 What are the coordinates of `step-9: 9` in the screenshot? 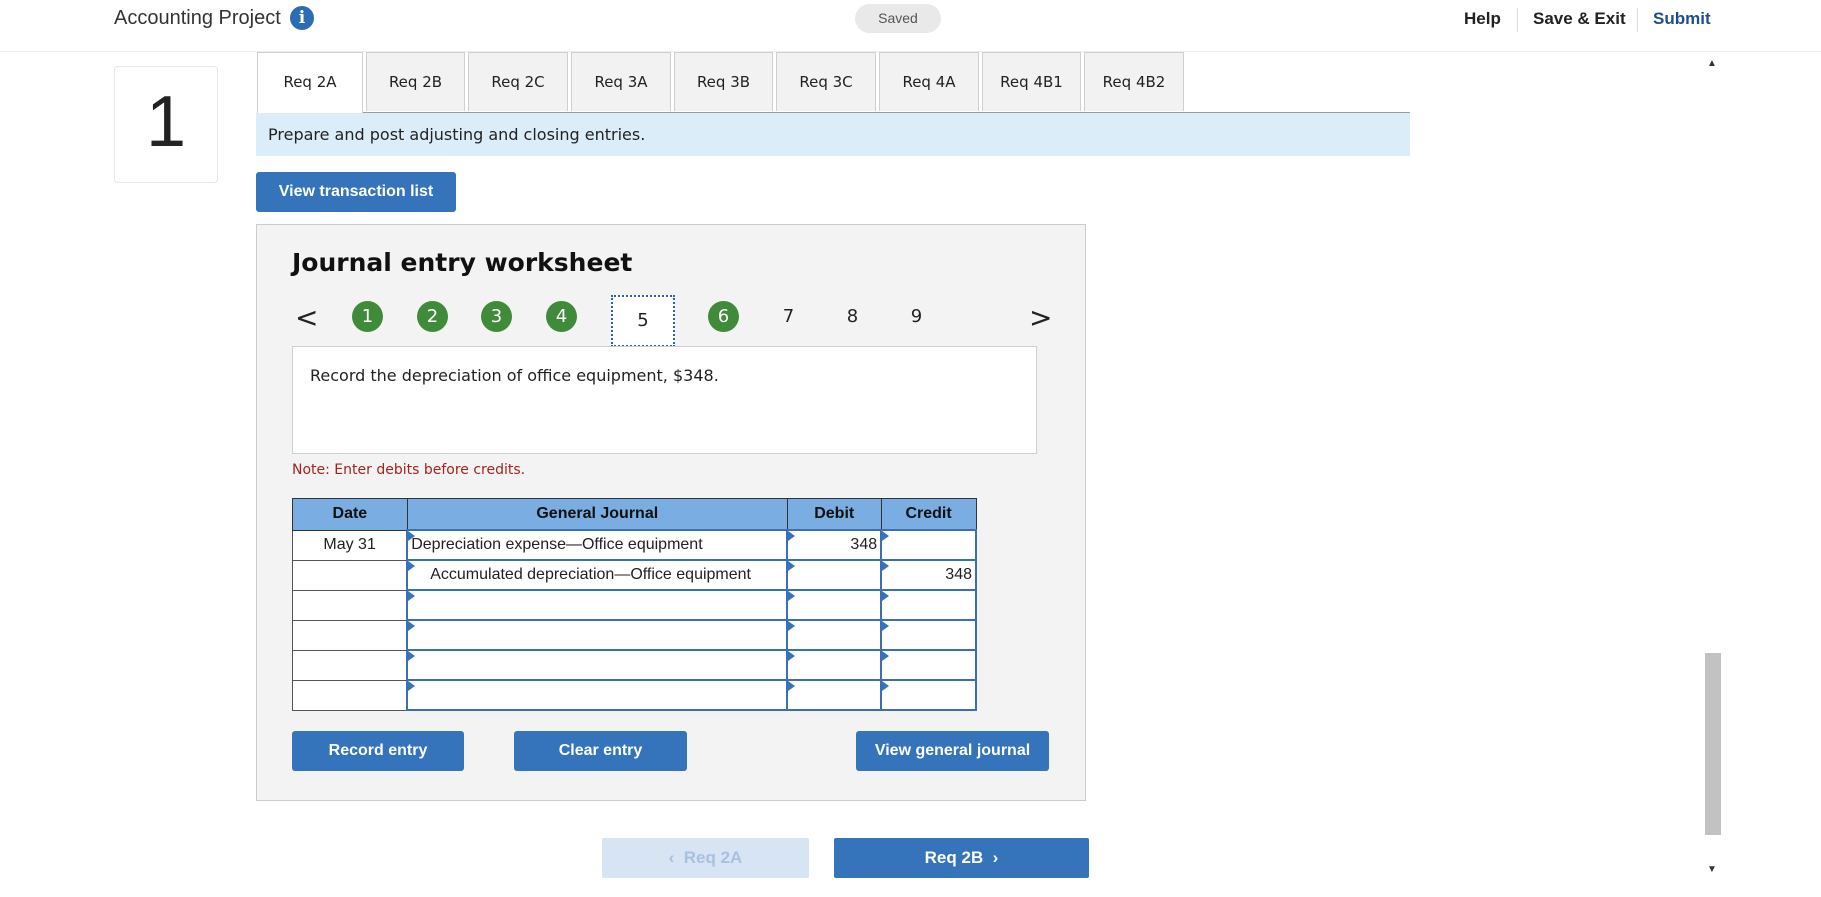 It's located at (916, 316).